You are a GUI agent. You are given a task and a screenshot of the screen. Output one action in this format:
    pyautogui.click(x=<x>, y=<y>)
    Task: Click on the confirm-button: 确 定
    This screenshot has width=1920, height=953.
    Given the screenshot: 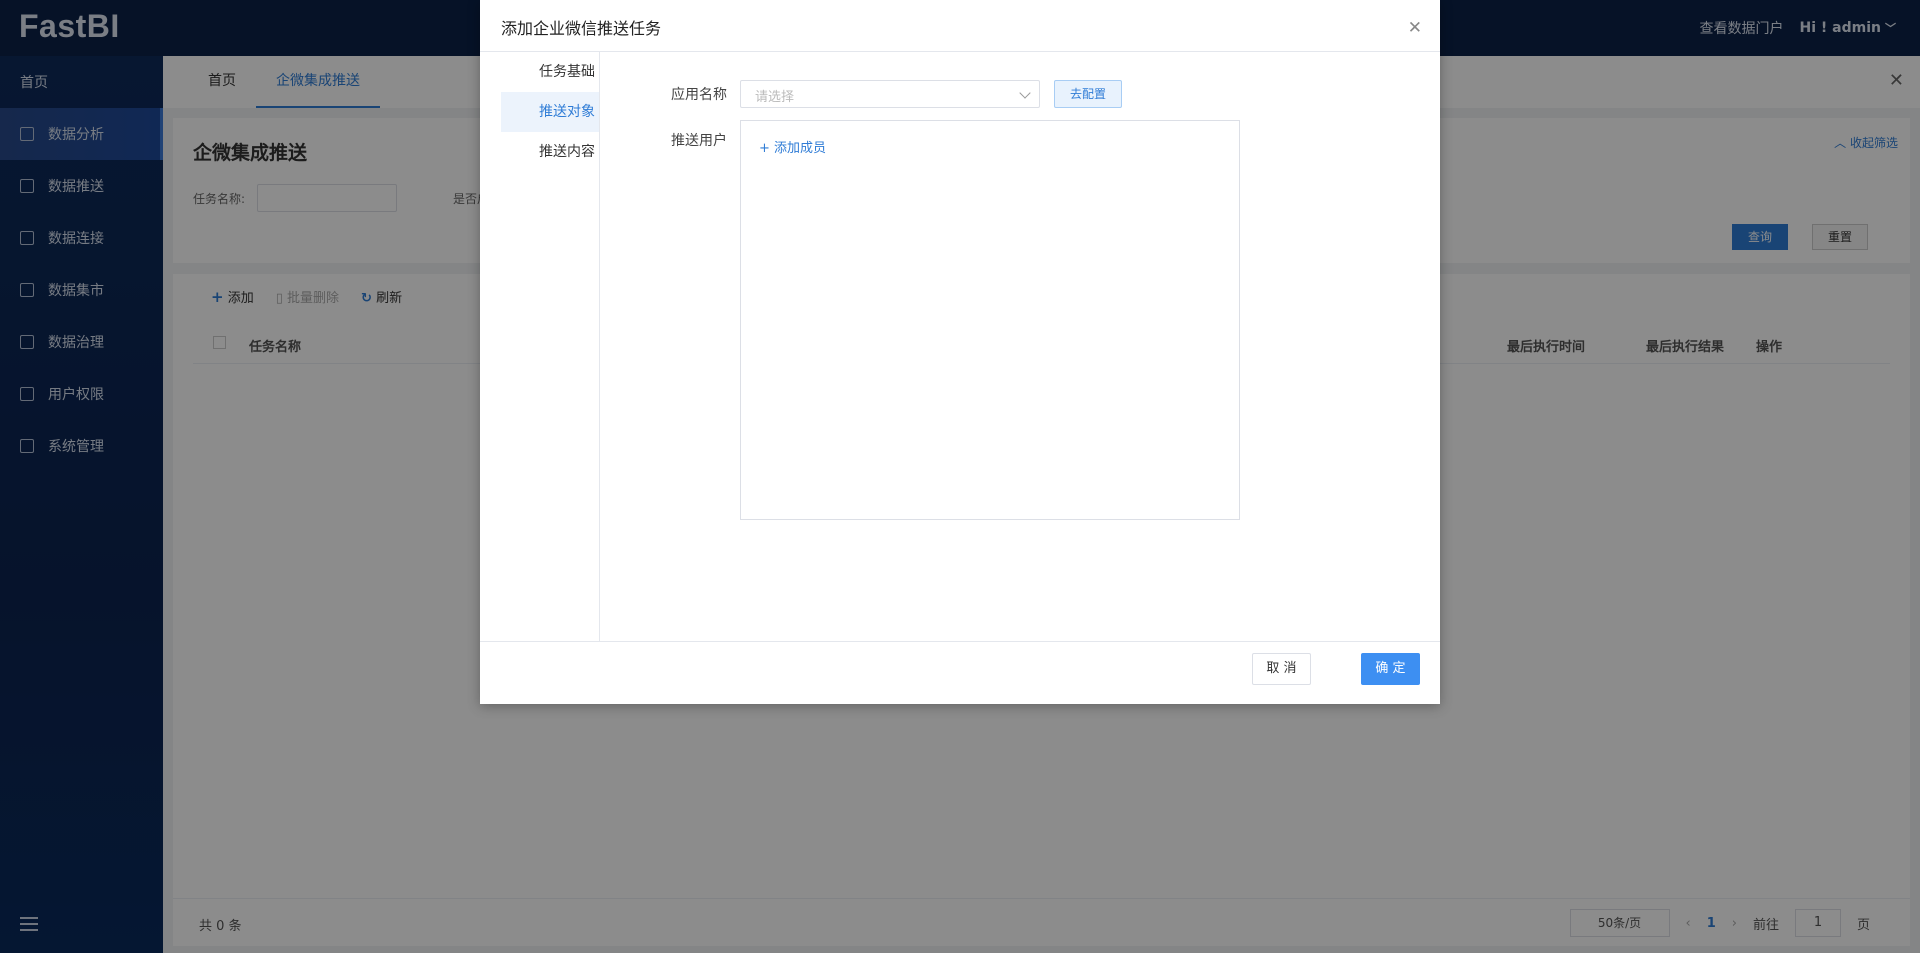 What is the action you would take?
    pyautogui.click(x=1390, y=669)
    